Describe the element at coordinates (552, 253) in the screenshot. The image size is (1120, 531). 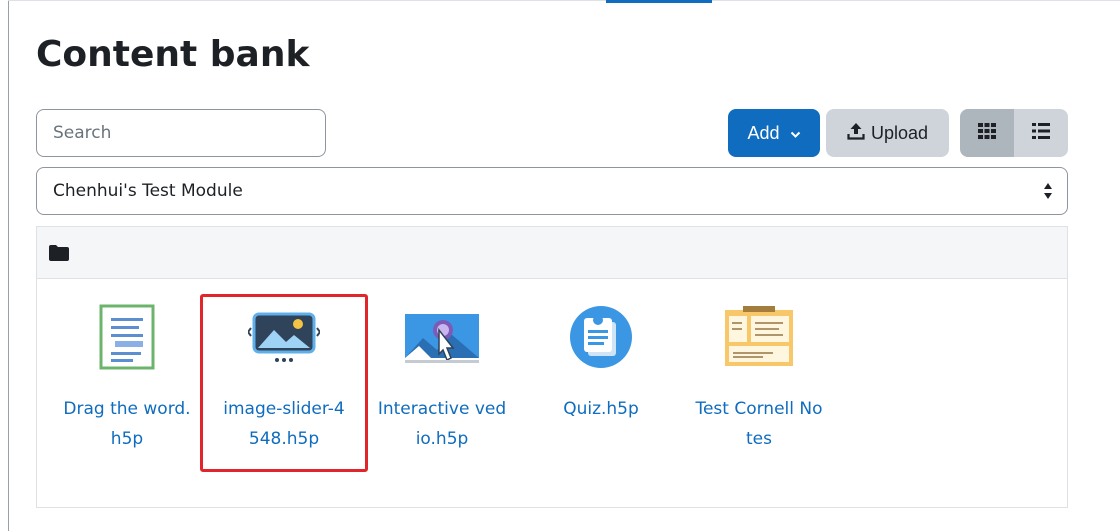
I see `panel-header` at that location.